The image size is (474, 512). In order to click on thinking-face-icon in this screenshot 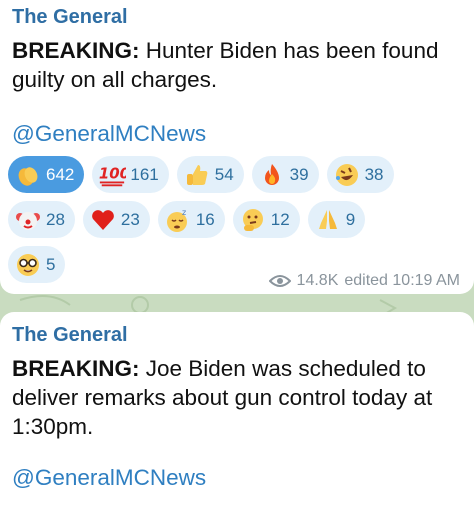, I will do `click(253, 220)`.